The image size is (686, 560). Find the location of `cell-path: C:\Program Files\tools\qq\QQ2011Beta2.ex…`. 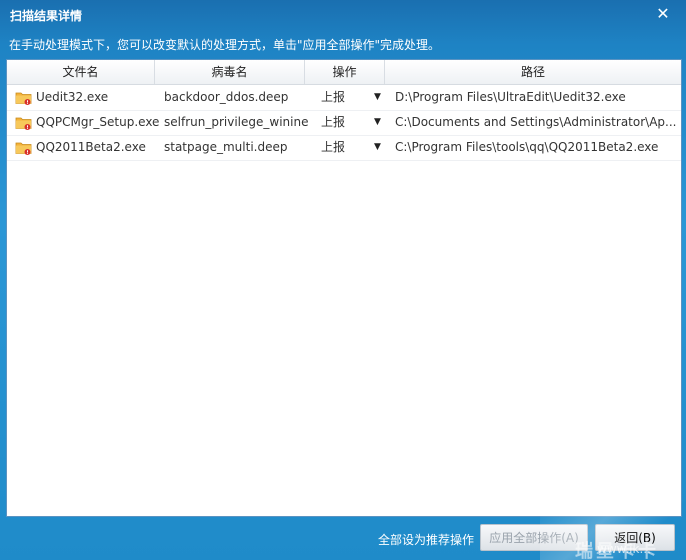

cell-path: C:\Program Files\tools\qq\QQ2011Beta2.ex… is located at coordinates (527, 147).